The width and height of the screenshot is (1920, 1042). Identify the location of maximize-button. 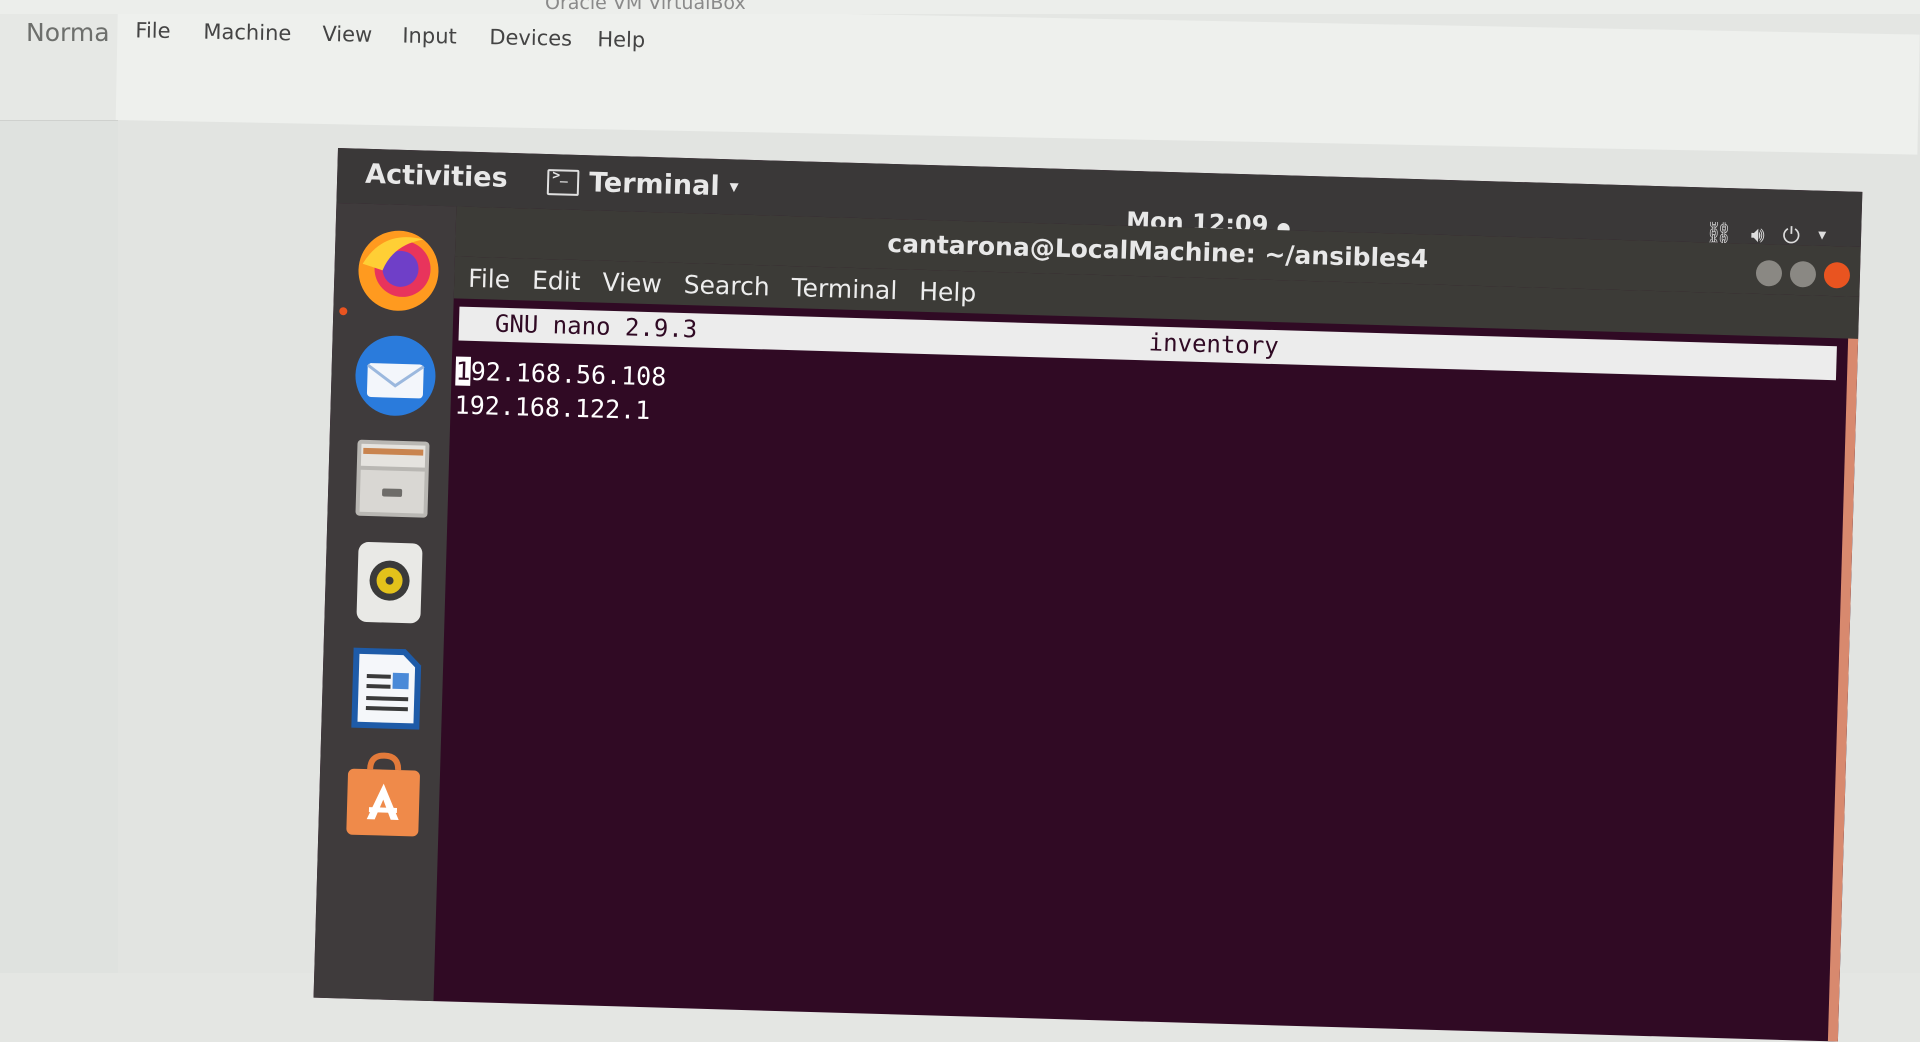
(1803, 274).